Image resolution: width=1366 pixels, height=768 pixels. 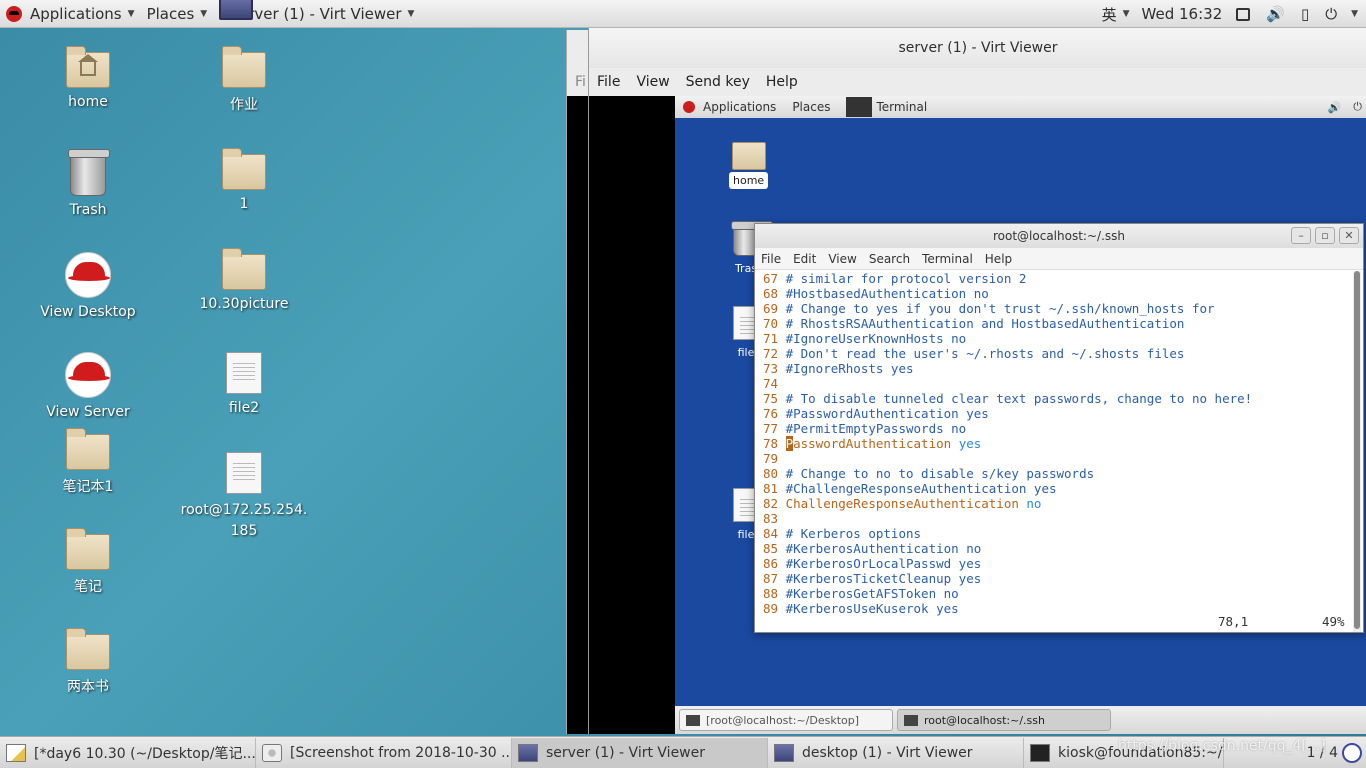 What do you see at coordinates (244, 204) in the screenshot?
I see `desktop-icon-label: 1` at bounding box center [244, 204].